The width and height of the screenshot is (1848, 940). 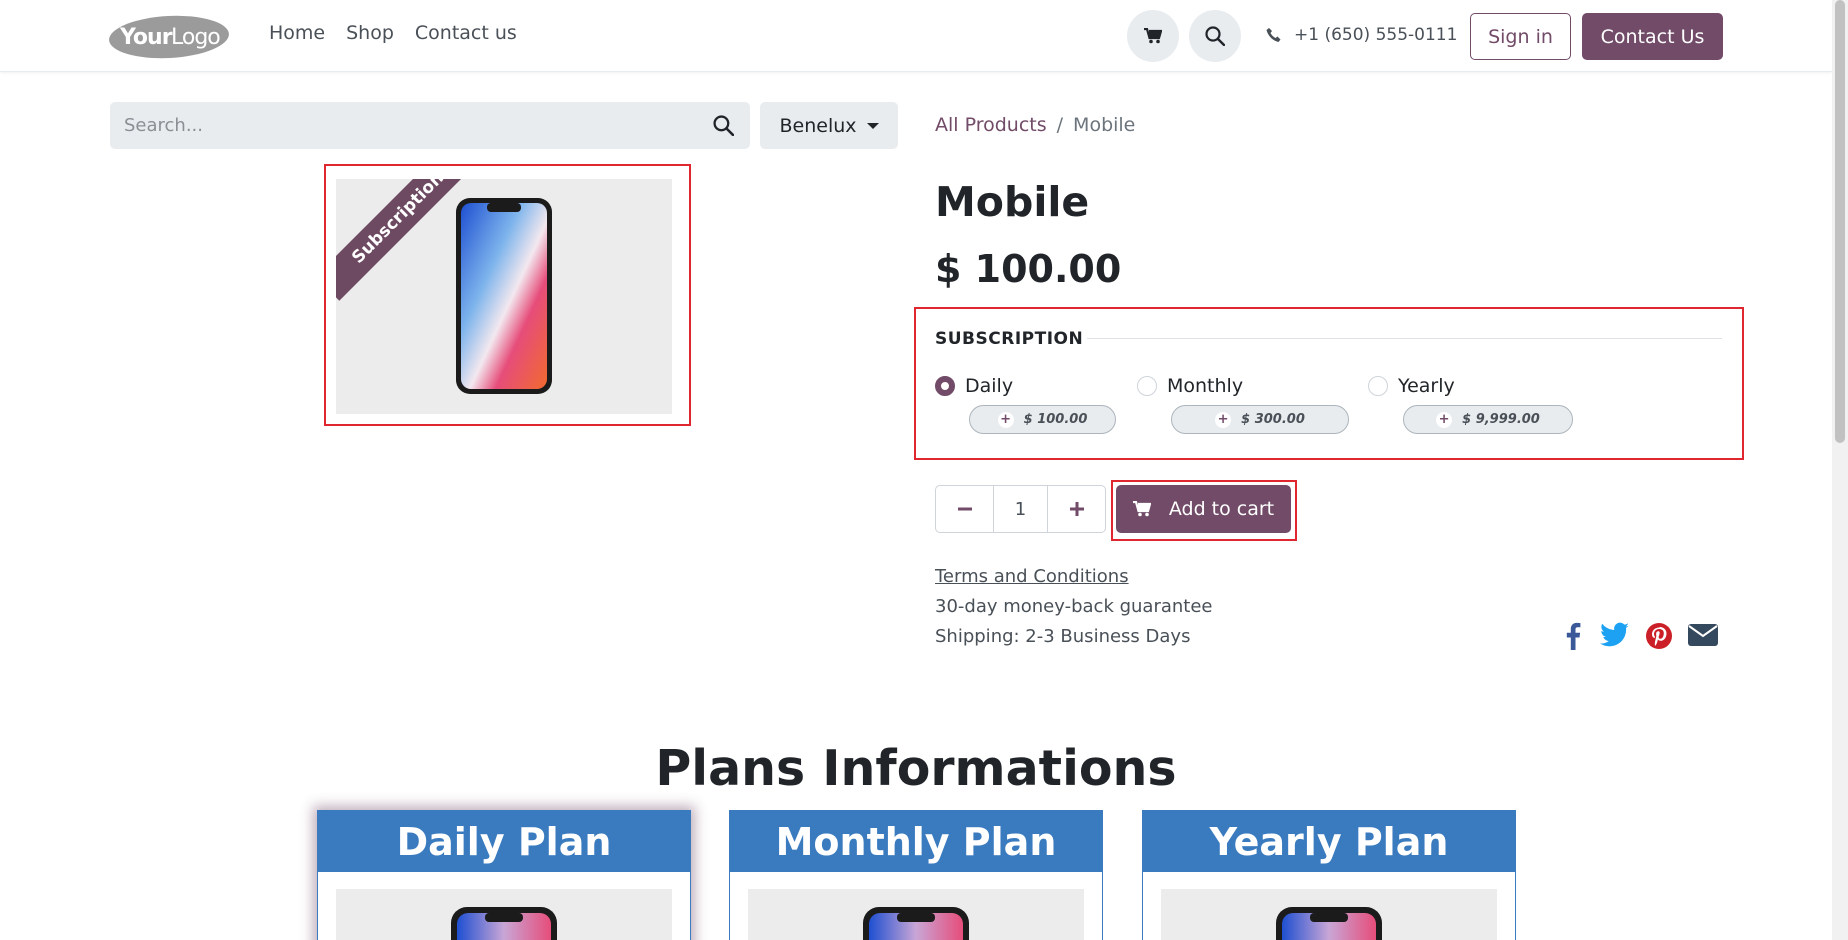 What do you see at coordinates (1147, 386) in the screenshot?
I see `radio-monthly` at bounding box center [1147, 386].